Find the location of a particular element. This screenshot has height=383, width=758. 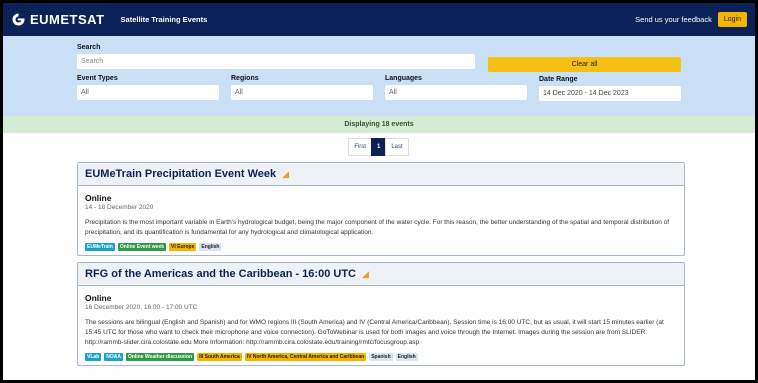

event-date: 14 - 18 December 2020 is located at coordinates (119, 207).